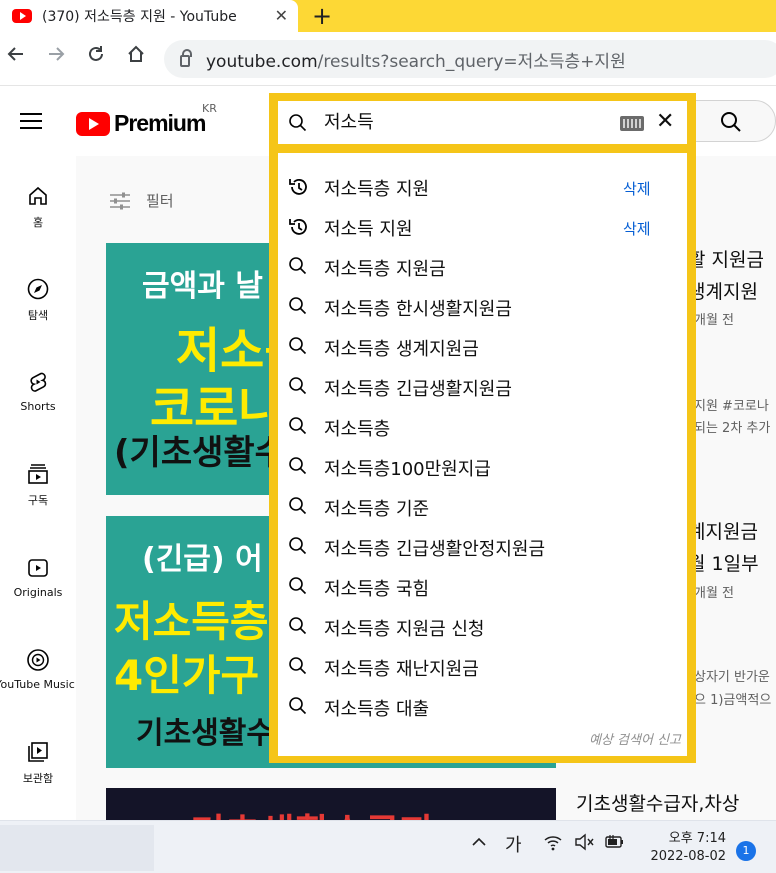 This screenshot has height=873, width=776. What do you see at coordinates (482, 426) in the screenshot?
I see `search-suggestion: 저소득층` at bounding box center [482, 426].